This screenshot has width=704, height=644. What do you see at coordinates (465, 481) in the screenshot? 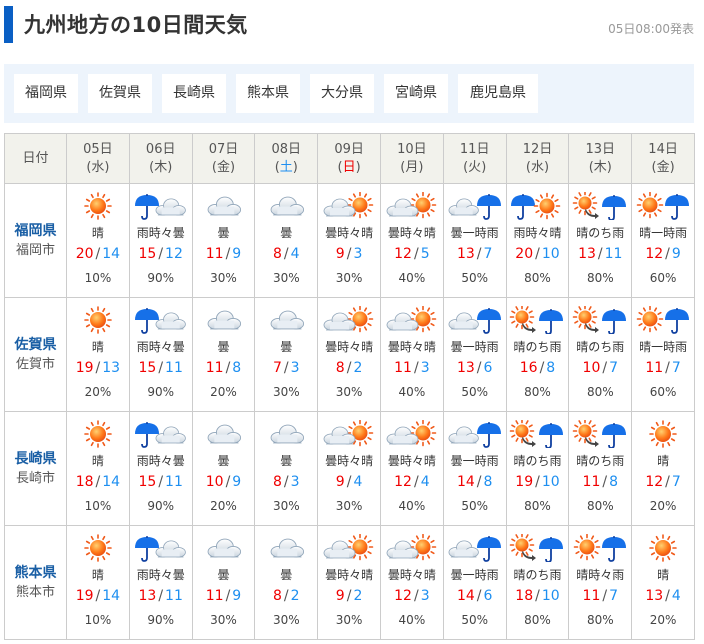
I see `max-temp: 14` at bounding box center [465, 481].